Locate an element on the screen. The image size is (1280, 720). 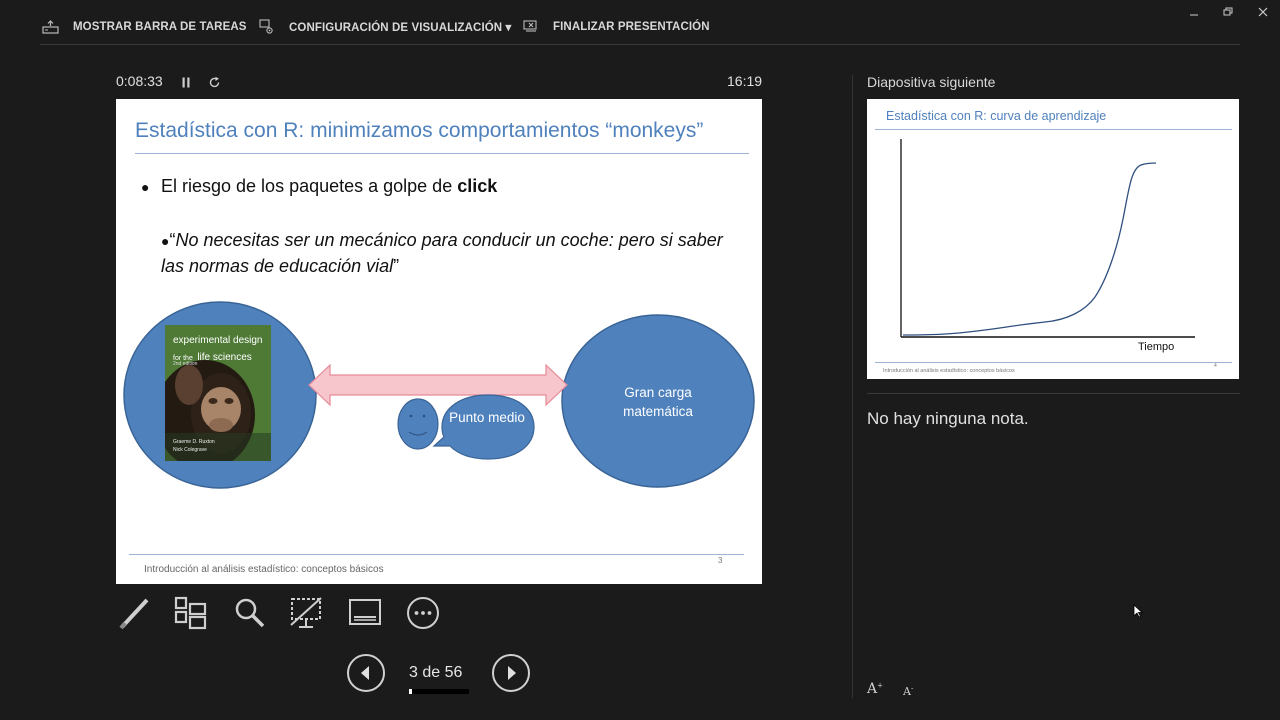
display-settings-icon is located at coordinates (266, 26).